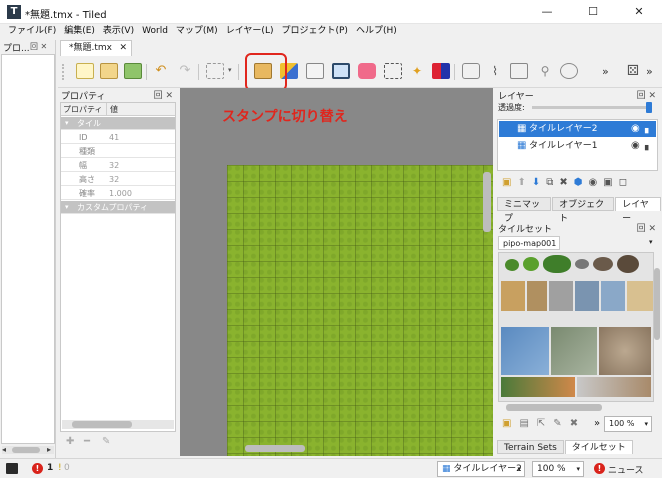 The height and width of the screenshot is (478, 662). What do you see at coordinates (102, 424) in the screenshot?
I see `properties-hscroll-thumb` at bounding box center [102, 424].